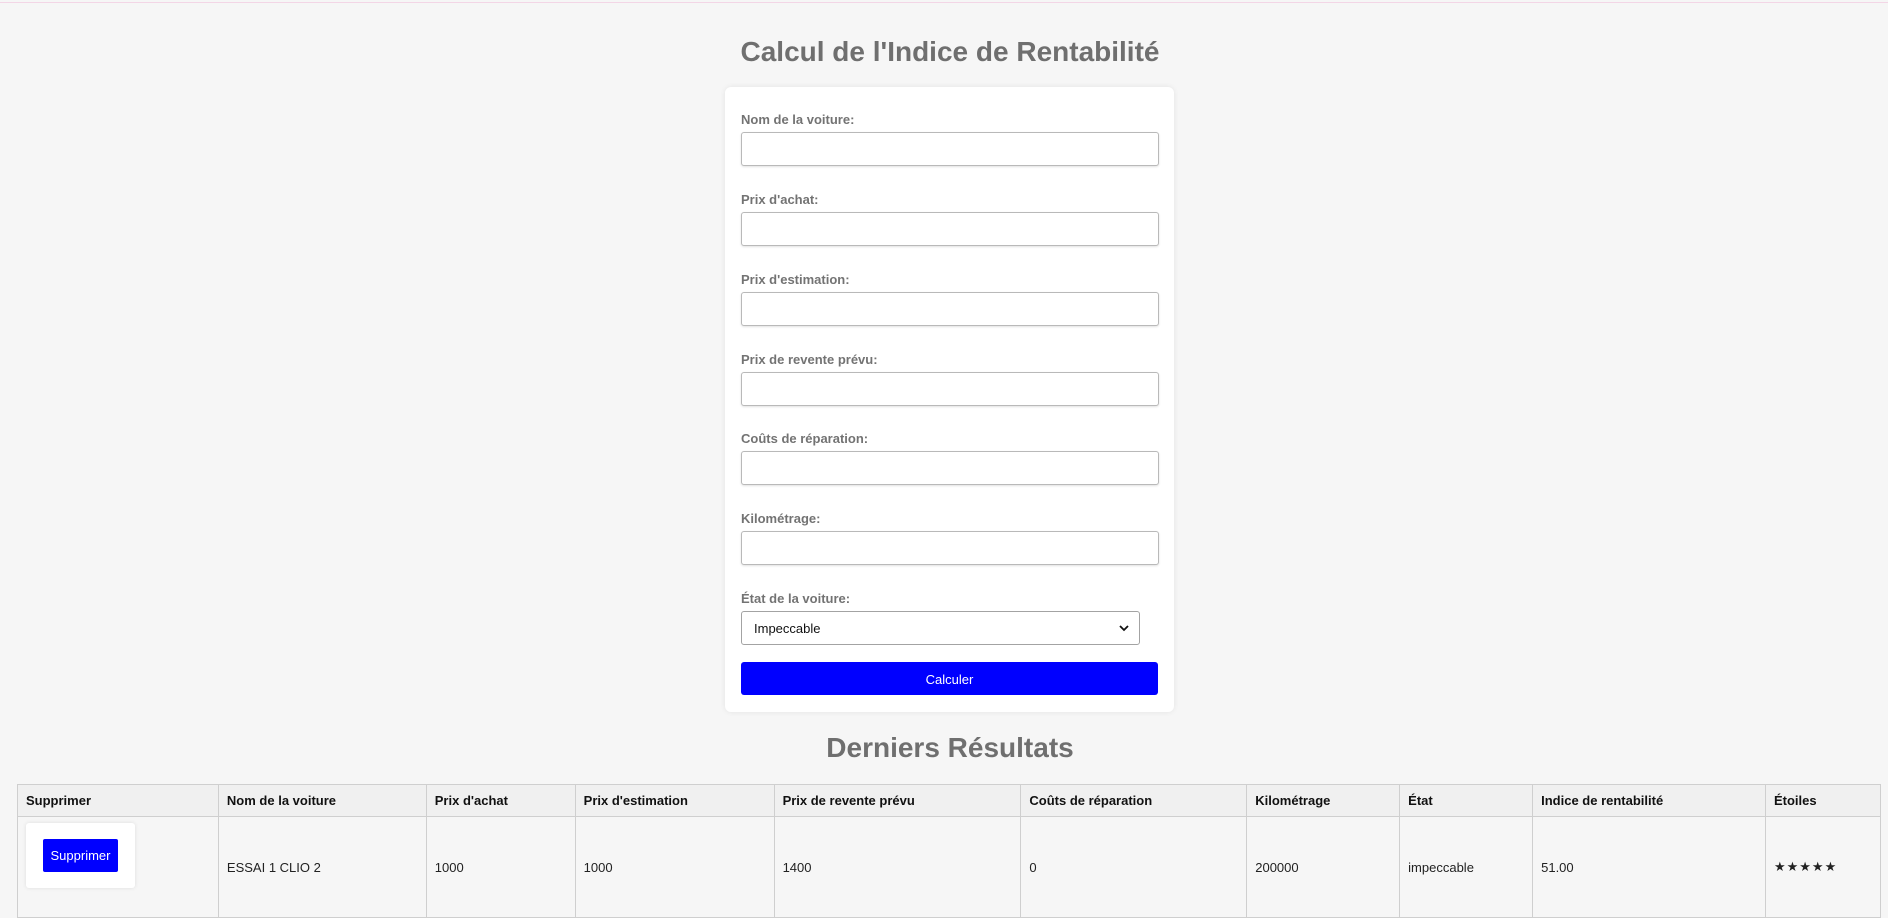  I want to click on car-name-input, so click(950, 149).